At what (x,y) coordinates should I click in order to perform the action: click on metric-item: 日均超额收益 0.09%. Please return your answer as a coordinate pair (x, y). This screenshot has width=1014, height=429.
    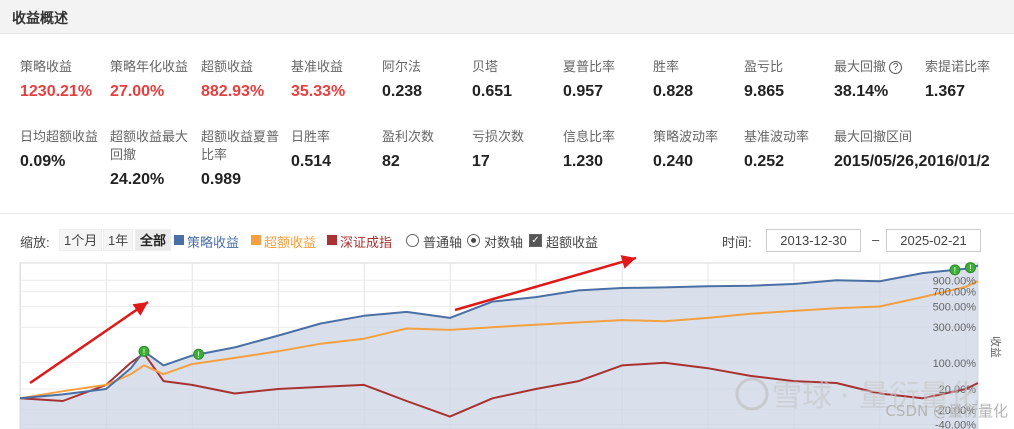
    Looking at the image, I should click on (65, 149).